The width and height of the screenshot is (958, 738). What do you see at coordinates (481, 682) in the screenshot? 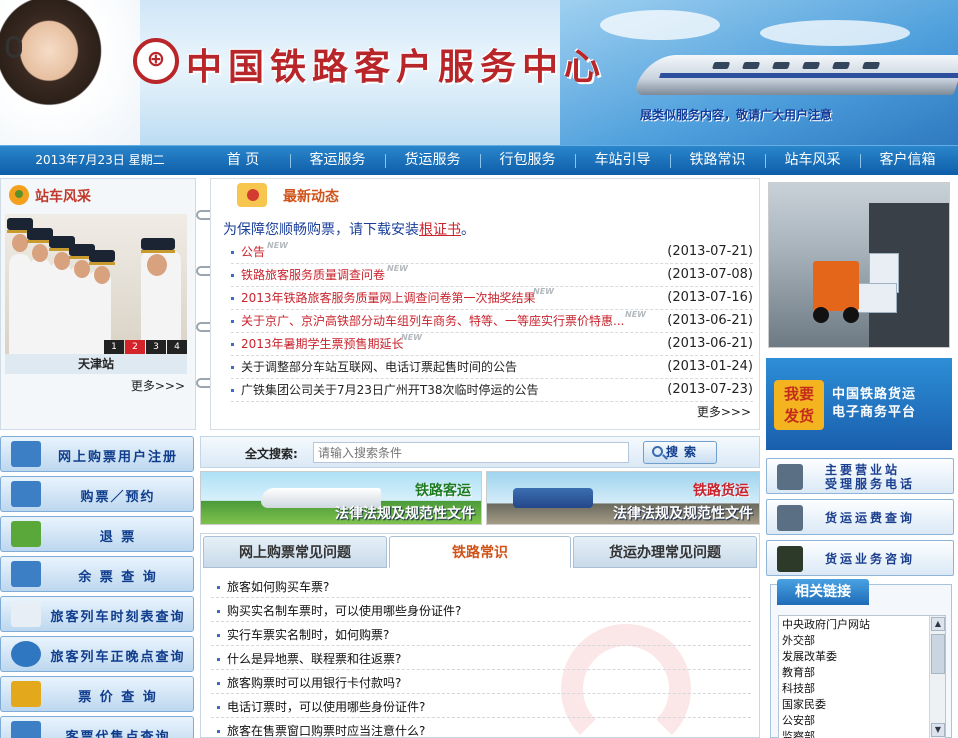
I see `faq-item: 旅客购票时可以用银行卡付款吗?` at bounding box center [481, 682].